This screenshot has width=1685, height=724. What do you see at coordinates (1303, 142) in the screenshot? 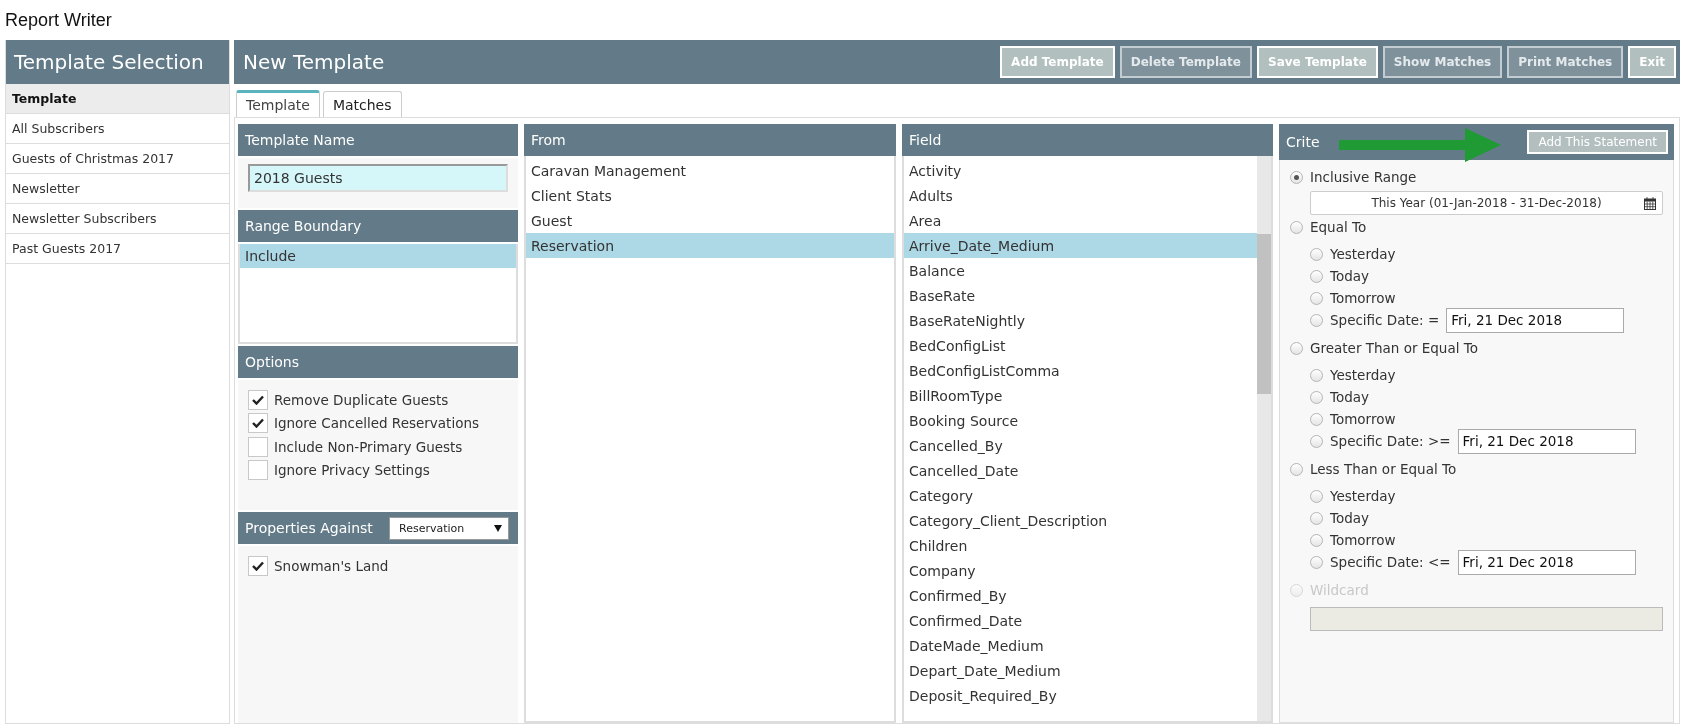
I see `panel-title: Crite` at bounding box center [1303, 142].